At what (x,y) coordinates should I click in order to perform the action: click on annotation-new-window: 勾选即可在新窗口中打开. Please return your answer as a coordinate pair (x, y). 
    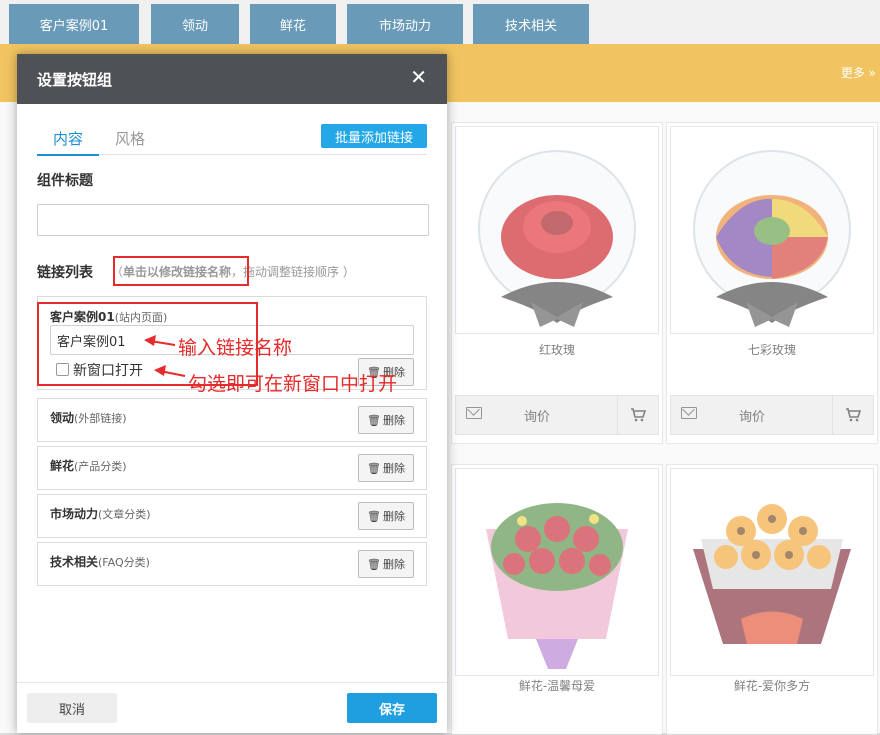
    Looking at the image, I should click on (293, 384).